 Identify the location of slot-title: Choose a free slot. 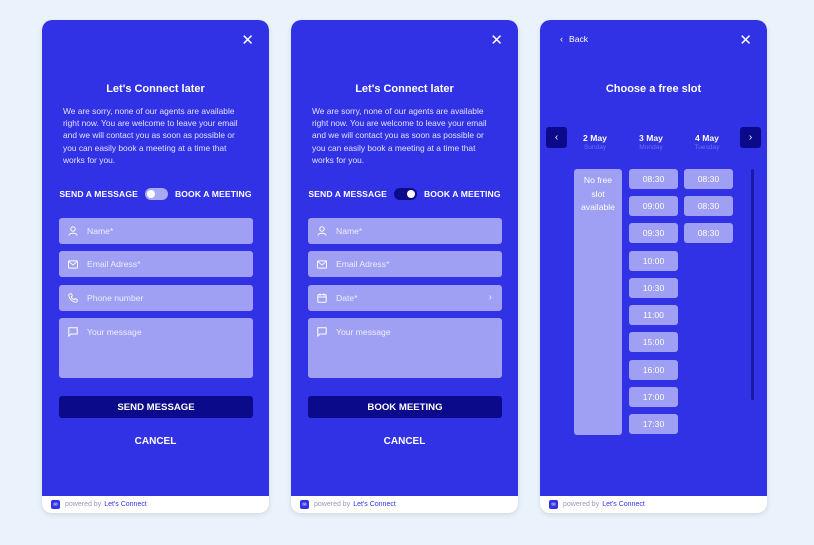
(653, 89).